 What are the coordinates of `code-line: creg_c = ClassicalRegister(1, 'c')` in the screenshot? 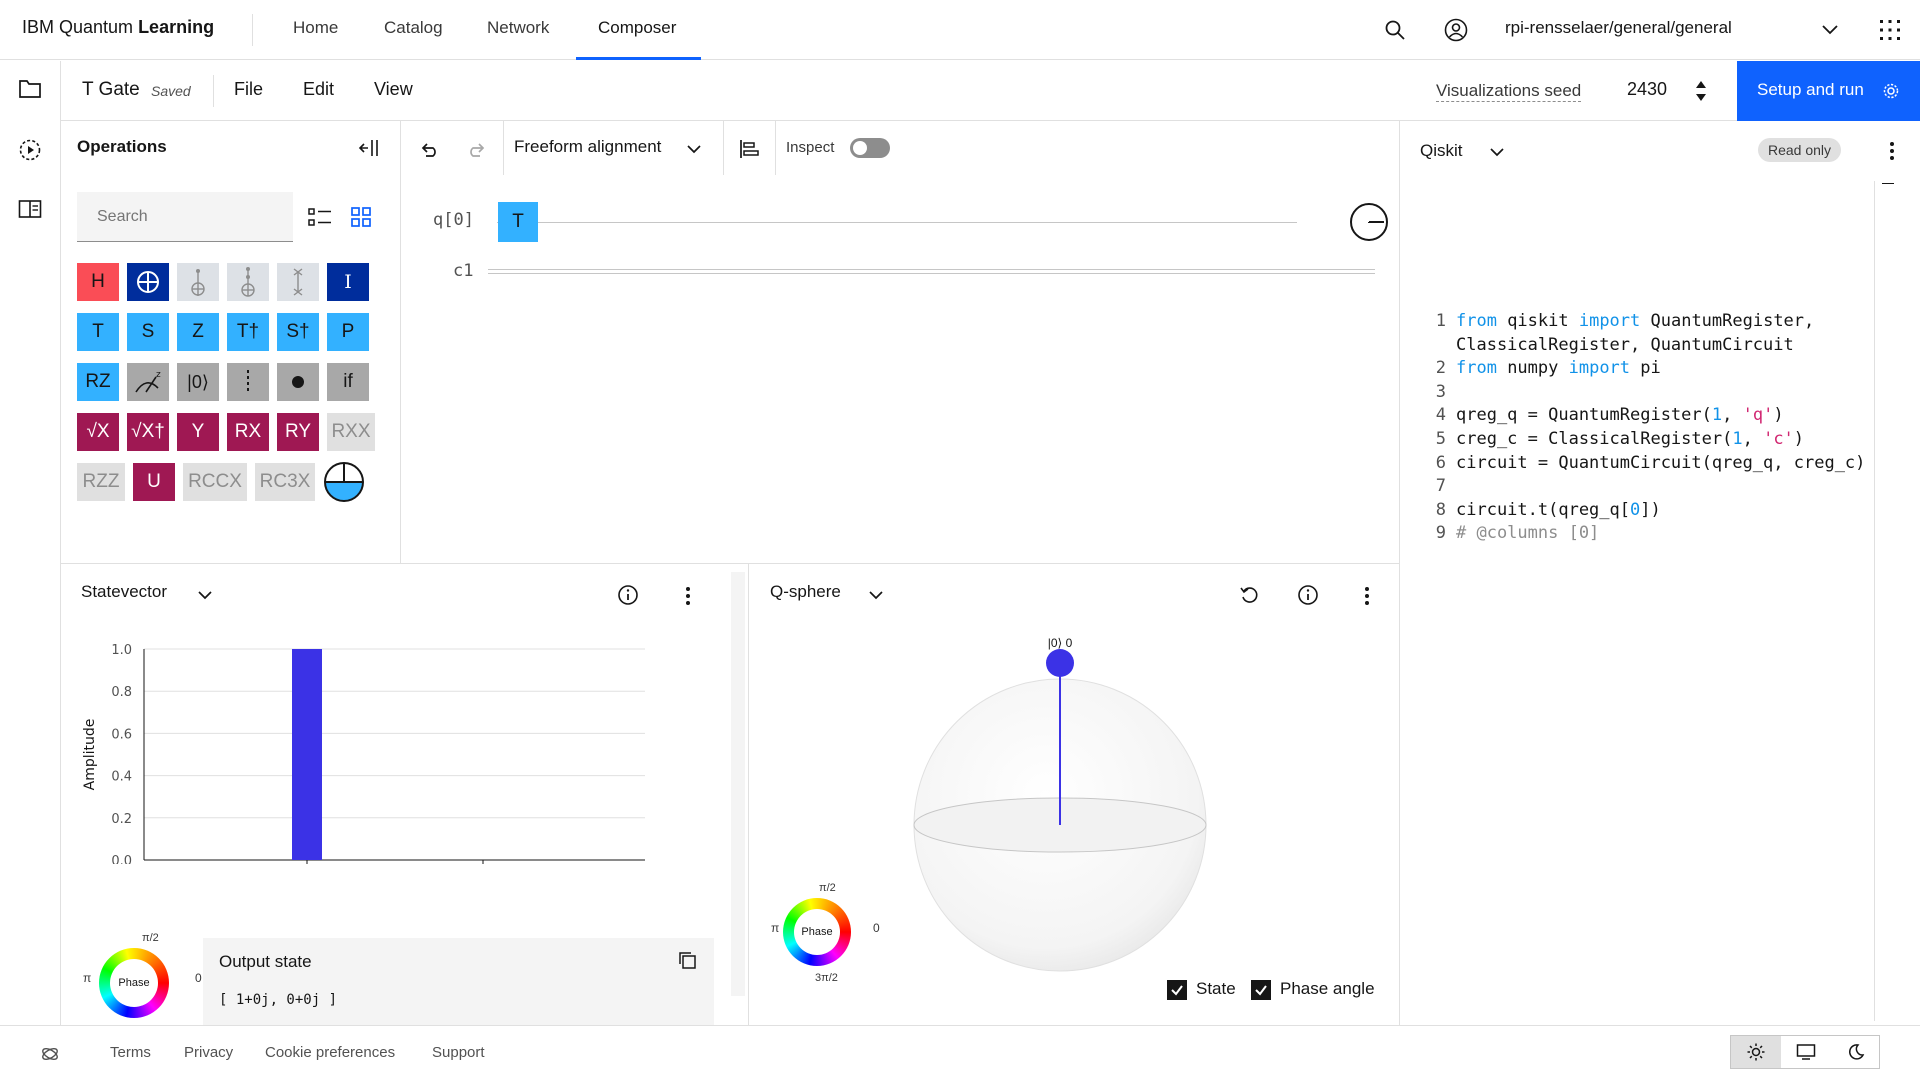 It's located at (1630, 439).